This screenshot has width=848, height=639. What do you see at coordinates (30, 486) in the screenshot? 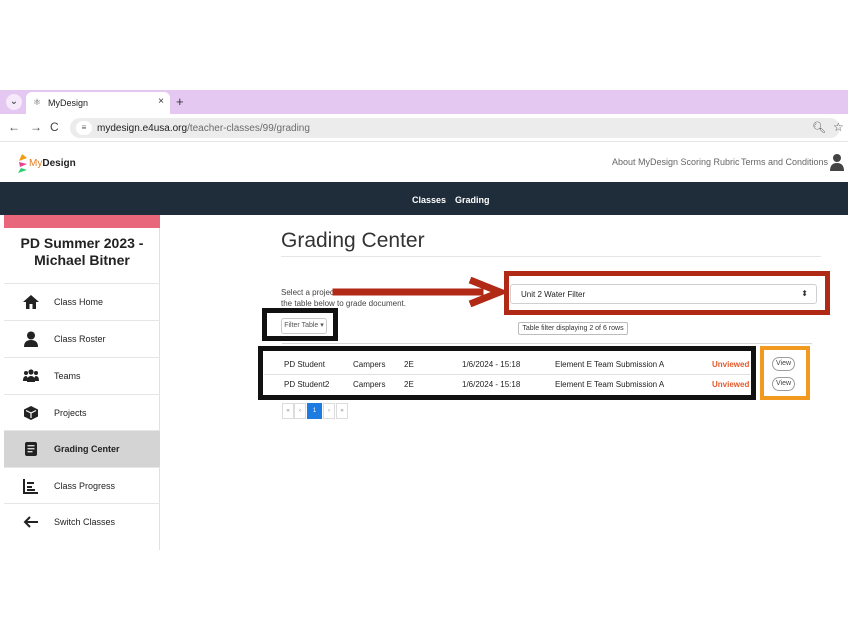
I see `chart-icon` at bounding box center [30, 486].